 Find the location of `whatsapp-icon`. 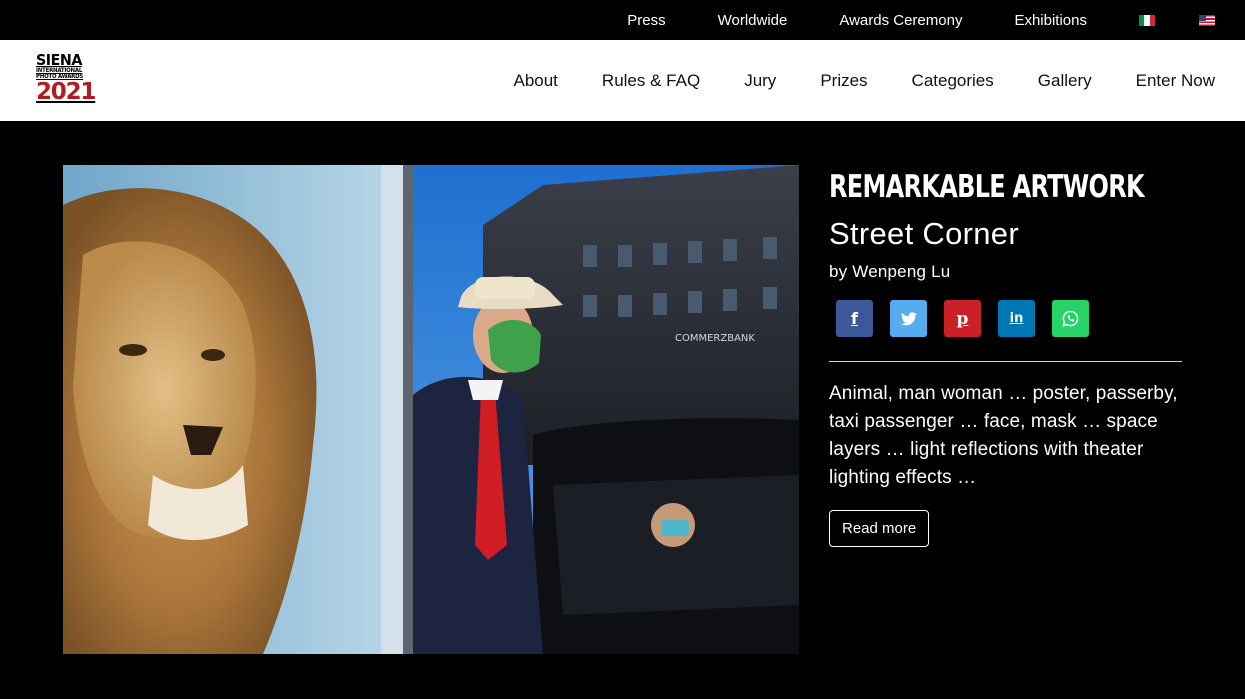

whatsapp-icon is located at coordinates (1070, 318).